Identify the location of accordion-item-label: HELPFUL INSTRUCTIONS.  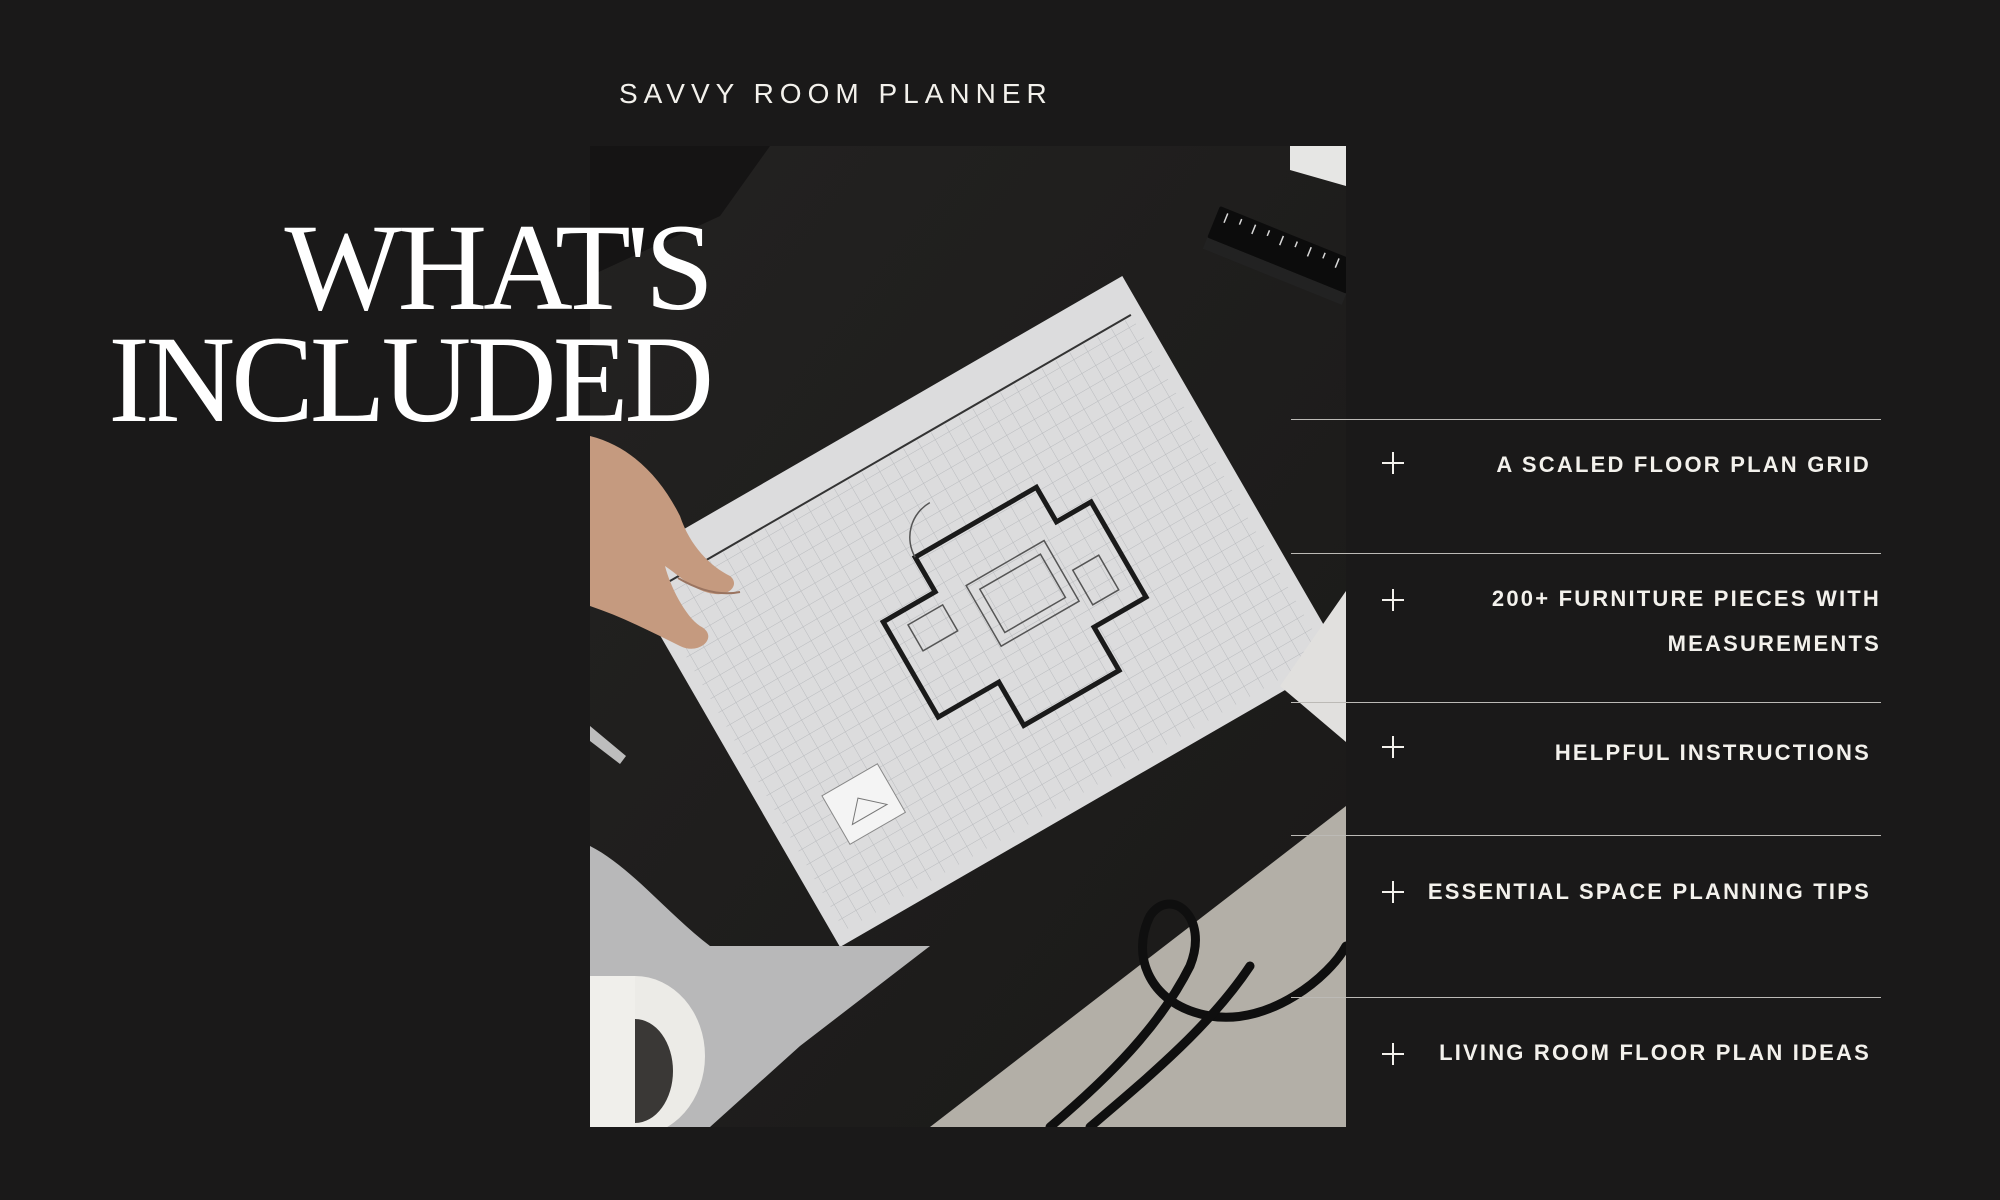
(1712, 752).